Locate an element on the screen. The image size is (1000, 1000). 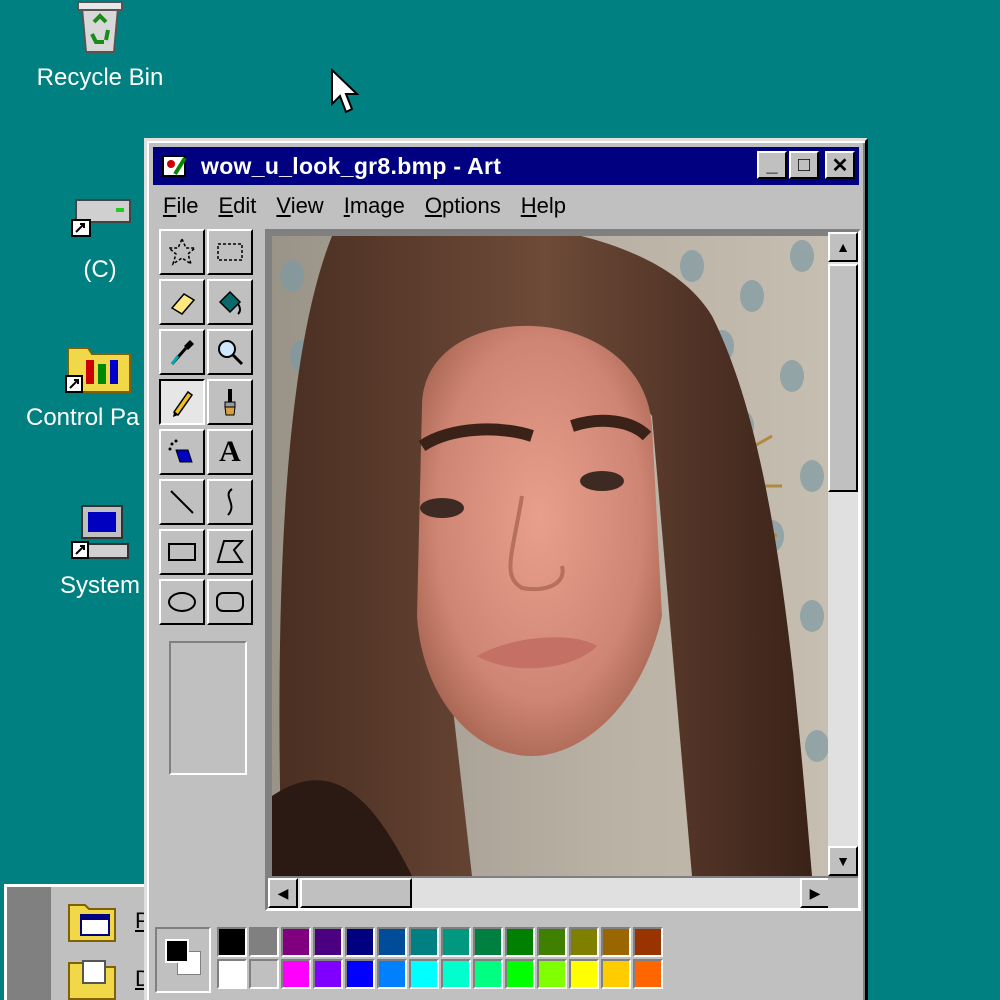
line-tool is located at coordinates (182, 502).